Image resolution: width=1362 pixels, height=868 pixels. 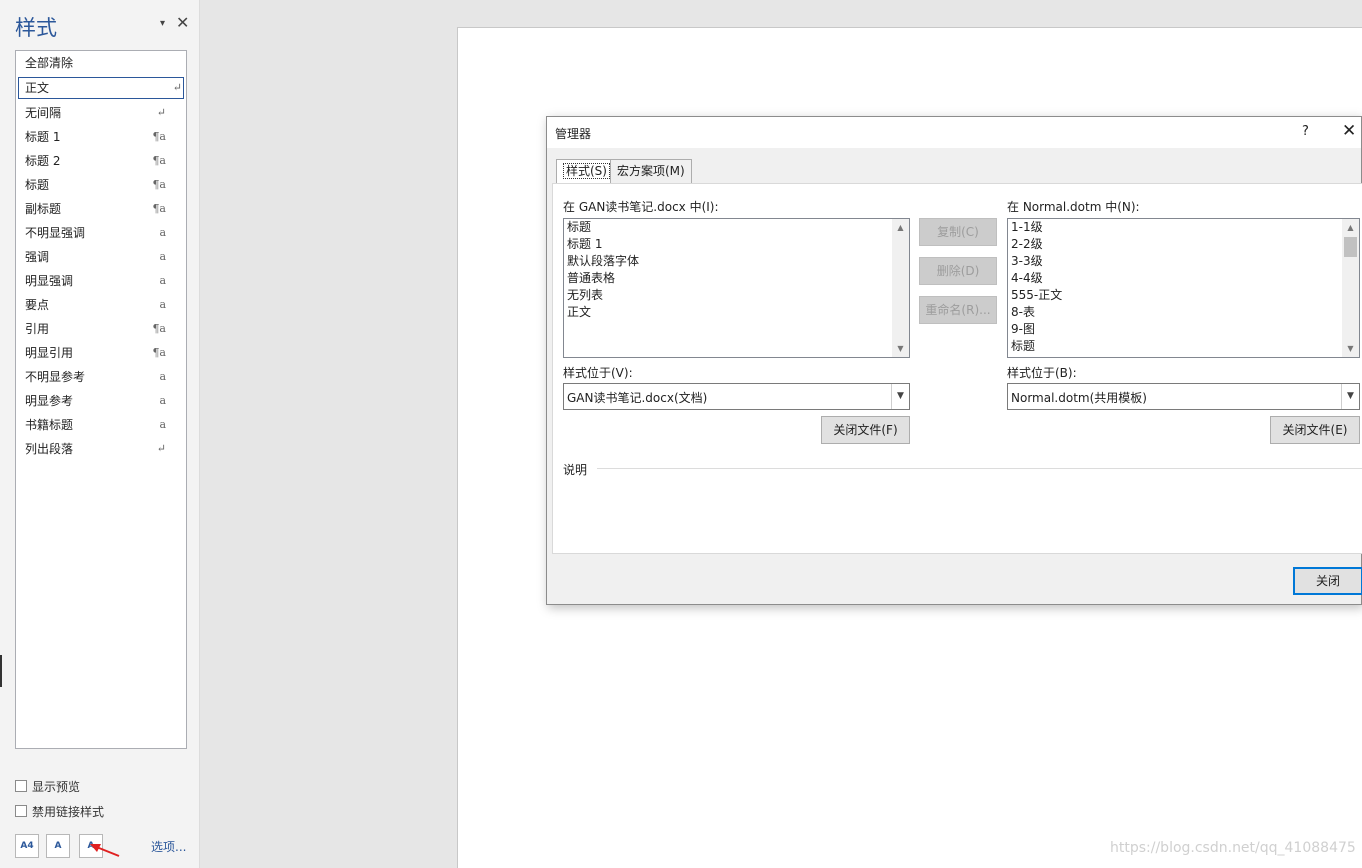 I want to click on style-item: 引用 ¶a, so click(x=101, y=329).